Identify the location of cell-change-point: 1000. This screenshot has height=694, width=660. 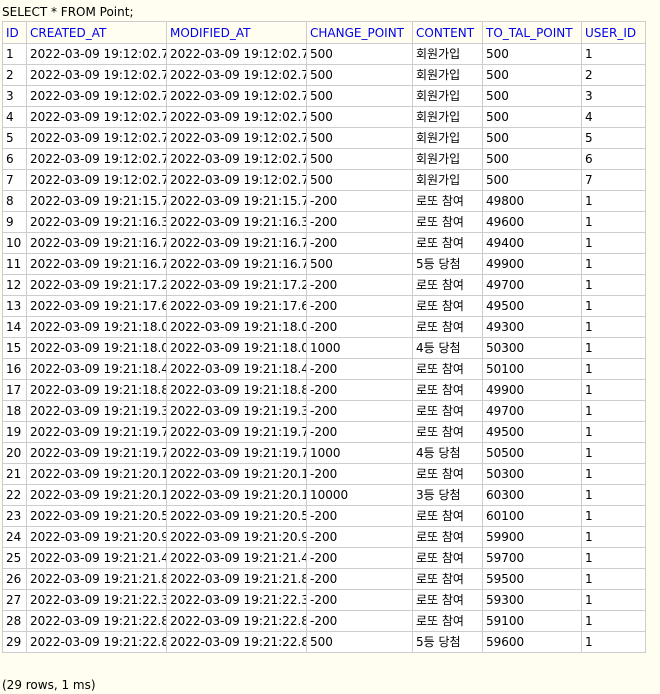
(359, 453).